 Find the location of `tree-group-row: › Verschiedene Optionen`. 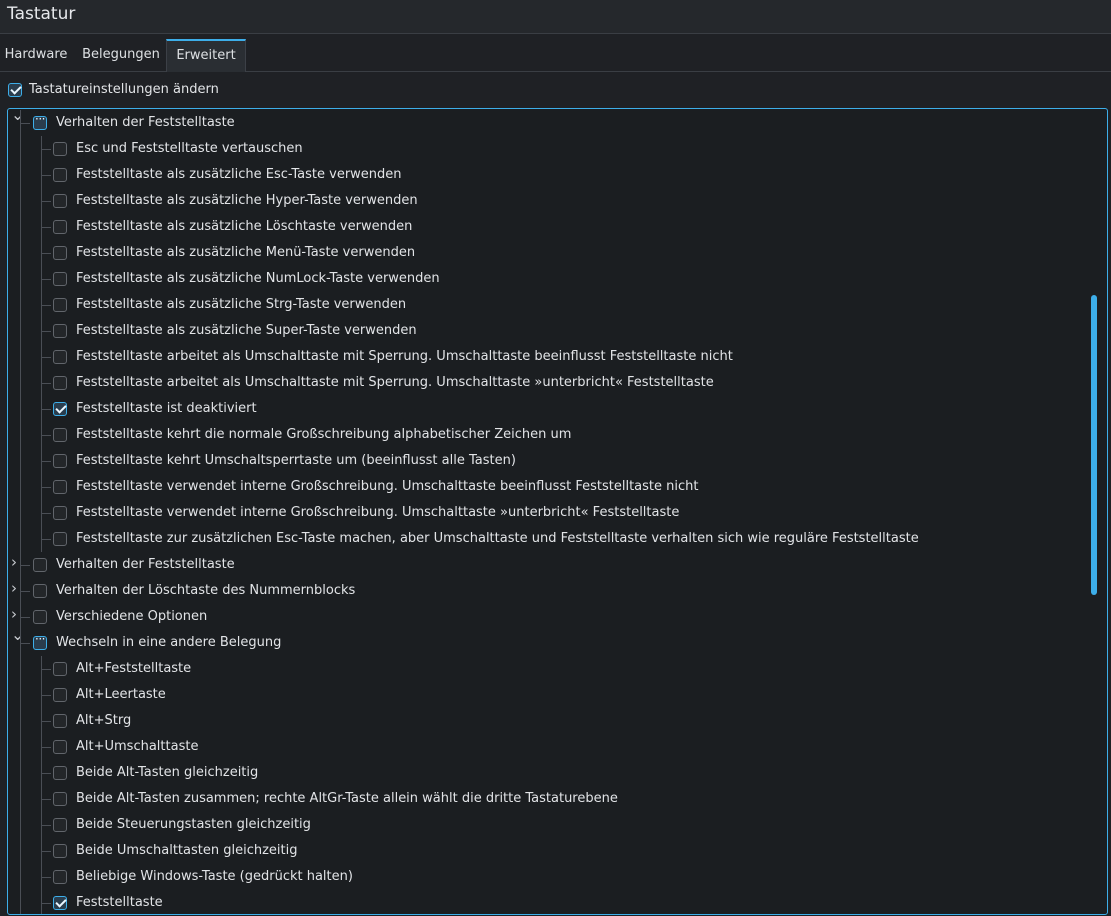

tree-group-row: › Verschiedene Optionen is located at coordinates (545, 617).